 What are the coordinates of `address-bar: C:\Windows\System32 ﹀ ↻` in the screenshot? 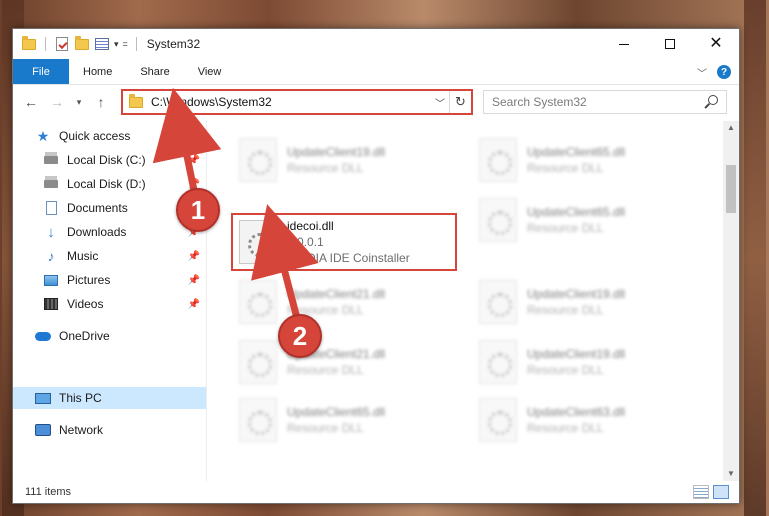 It's located at (297, 102).